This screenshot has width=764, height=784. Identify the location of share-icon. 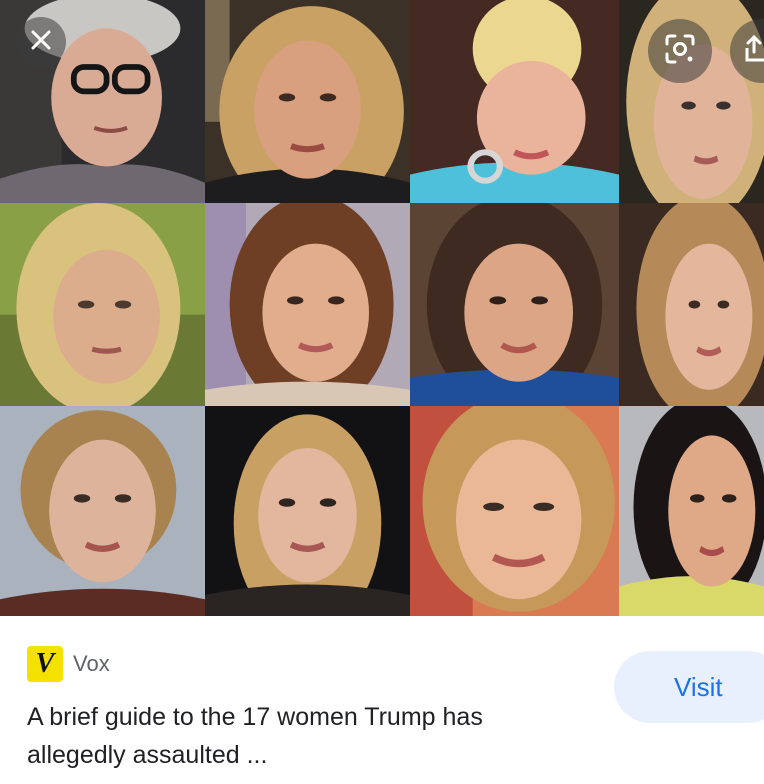
(754, 51).